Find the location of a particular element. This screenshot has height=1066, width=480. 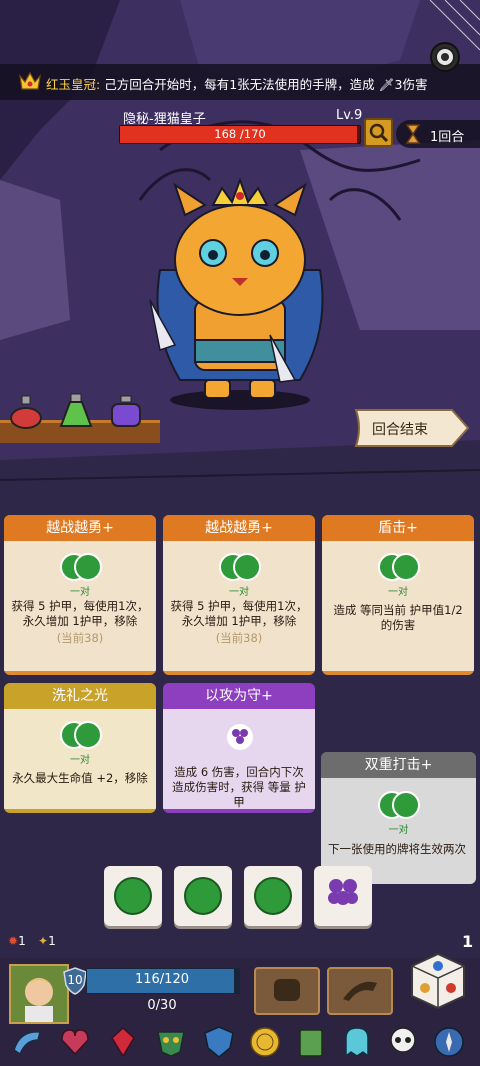

buff-icon: ✦ is located at coordinates (43, 941).